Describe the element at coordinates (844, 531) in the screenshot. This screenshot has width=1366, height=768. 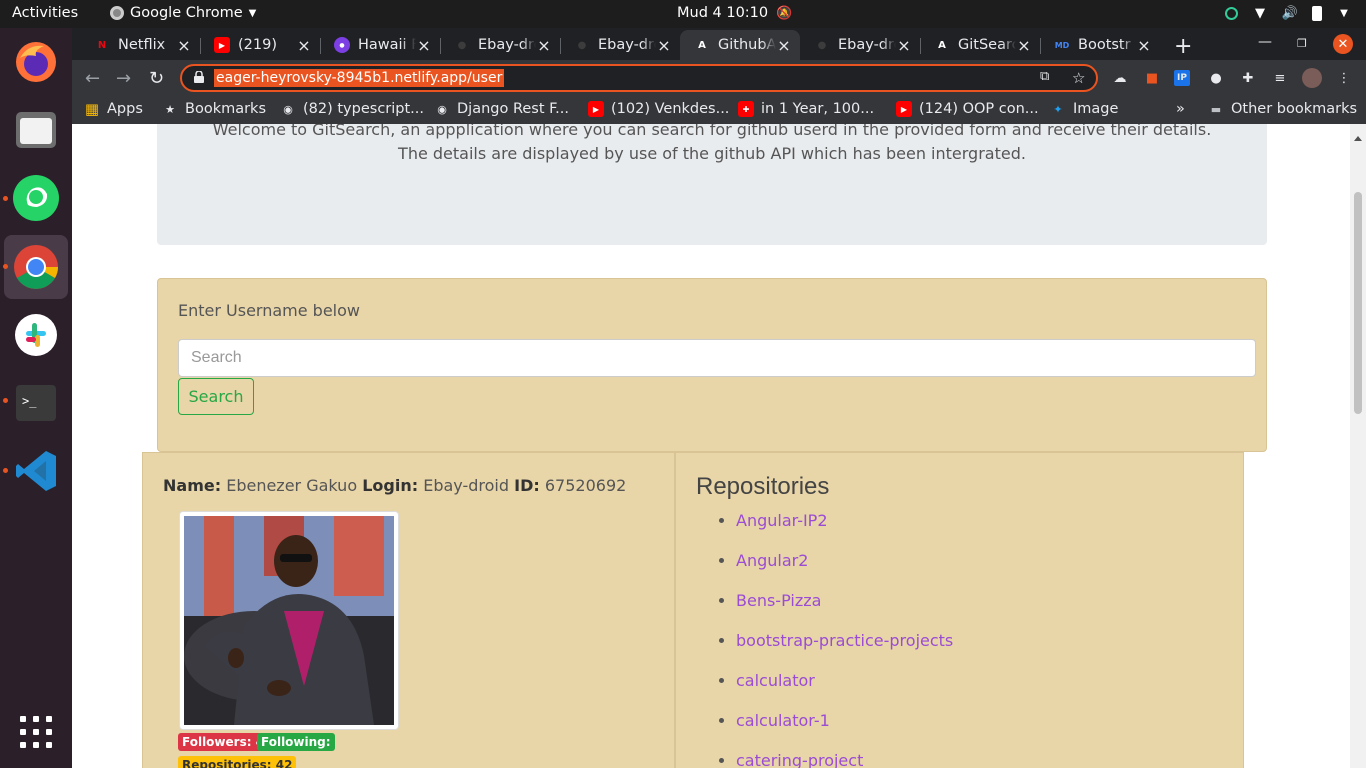
I see `list-item: Angular-IP2` at that location.